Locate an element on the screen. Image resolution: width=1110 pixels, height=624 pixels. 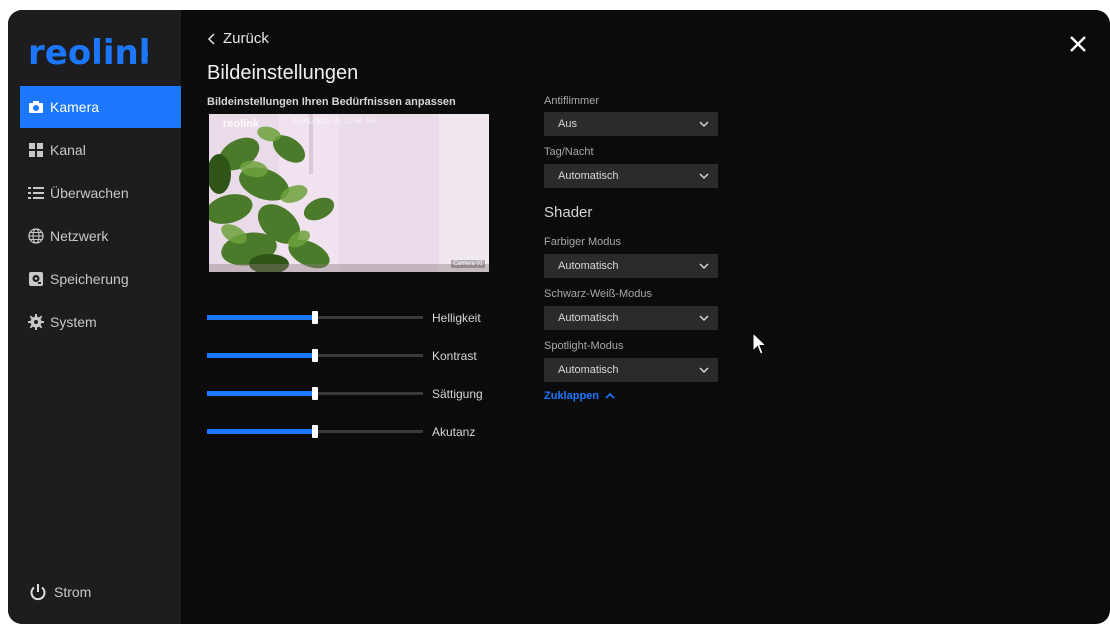
saturation-slider is located at coordinates (315, 394).